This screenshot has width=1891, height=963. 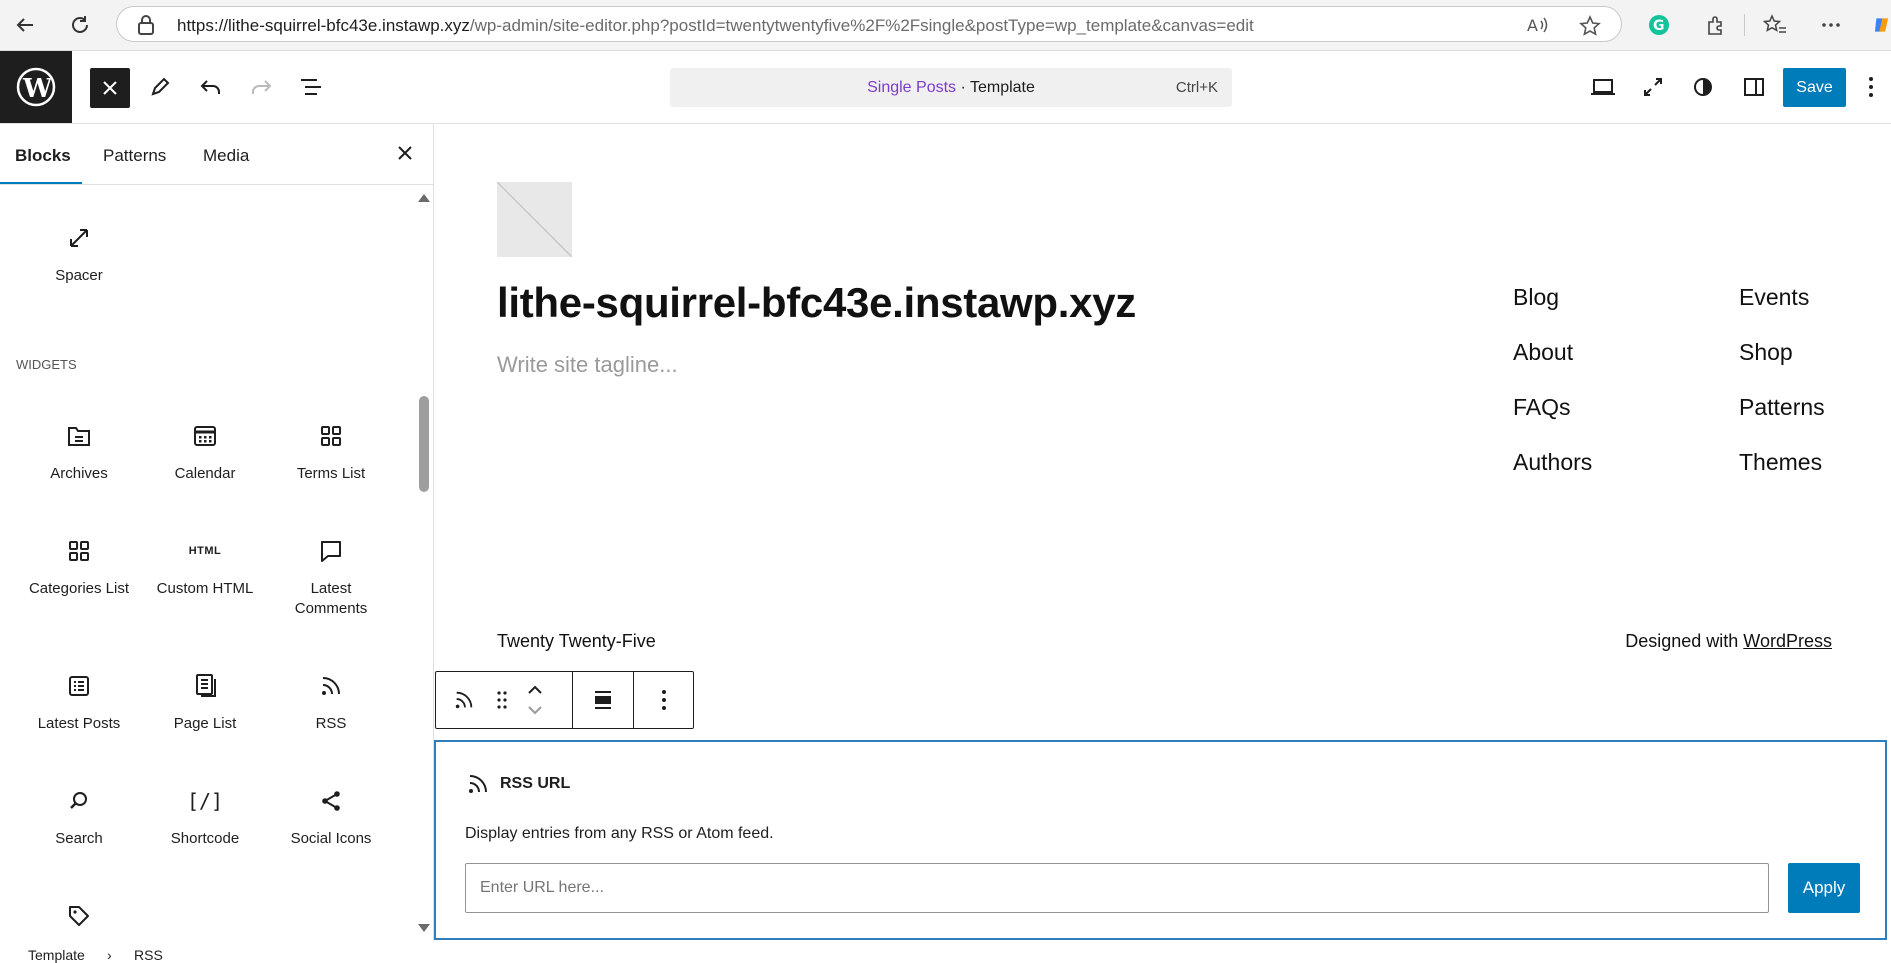 I want to click on save-button: Save, so click(x=1814, y=87).